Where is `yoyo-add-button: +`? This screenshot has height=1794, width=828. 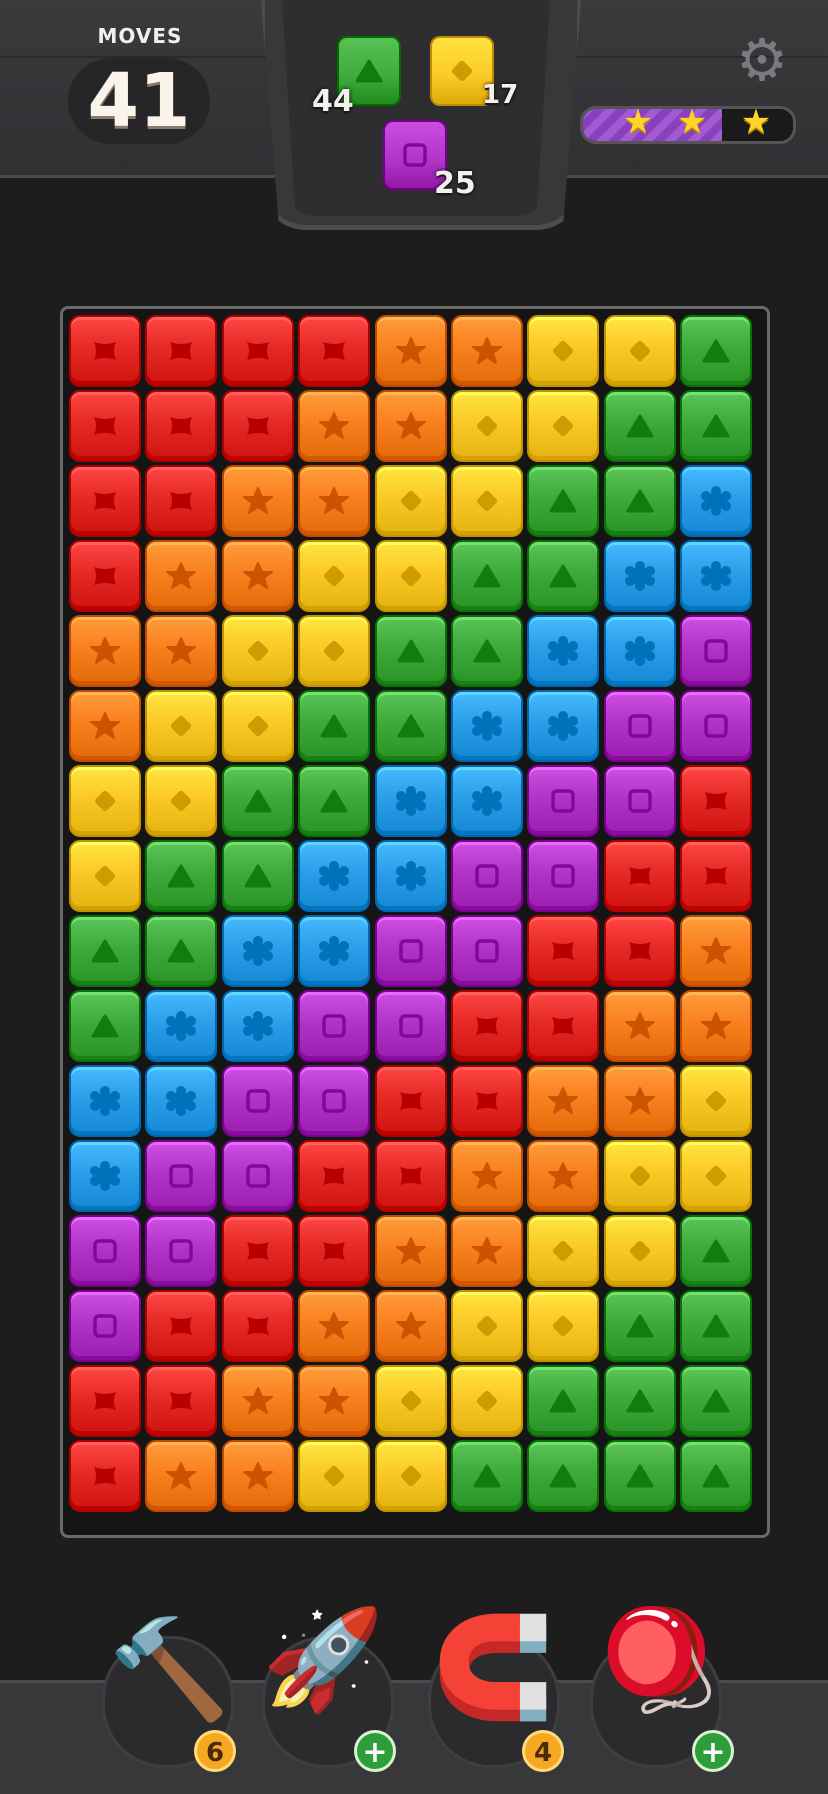 yoyo-add-button: + is located at coordinates (713, 1751).